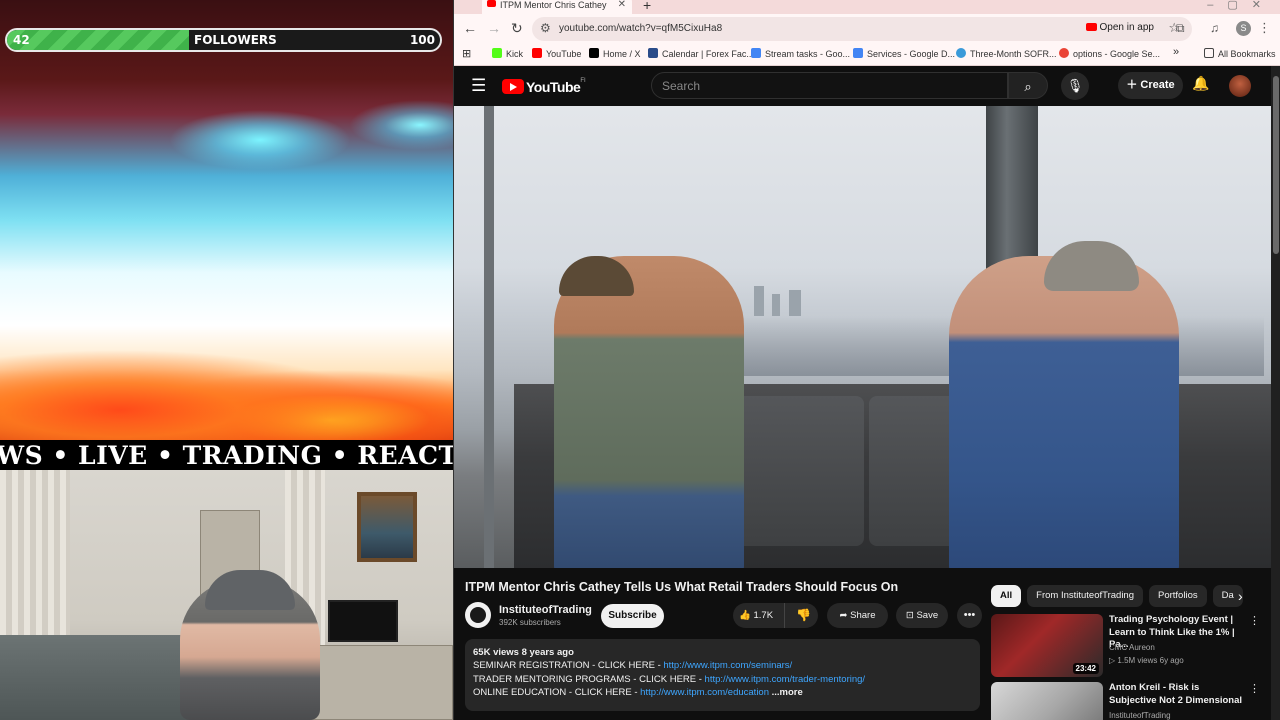 Image resolution: width=1280 pixels, height=720 pixels. What do you see at coordinates (1091, 27) in the screenshot?
I see `youtube-icon` at bounding box center [1091, 27].